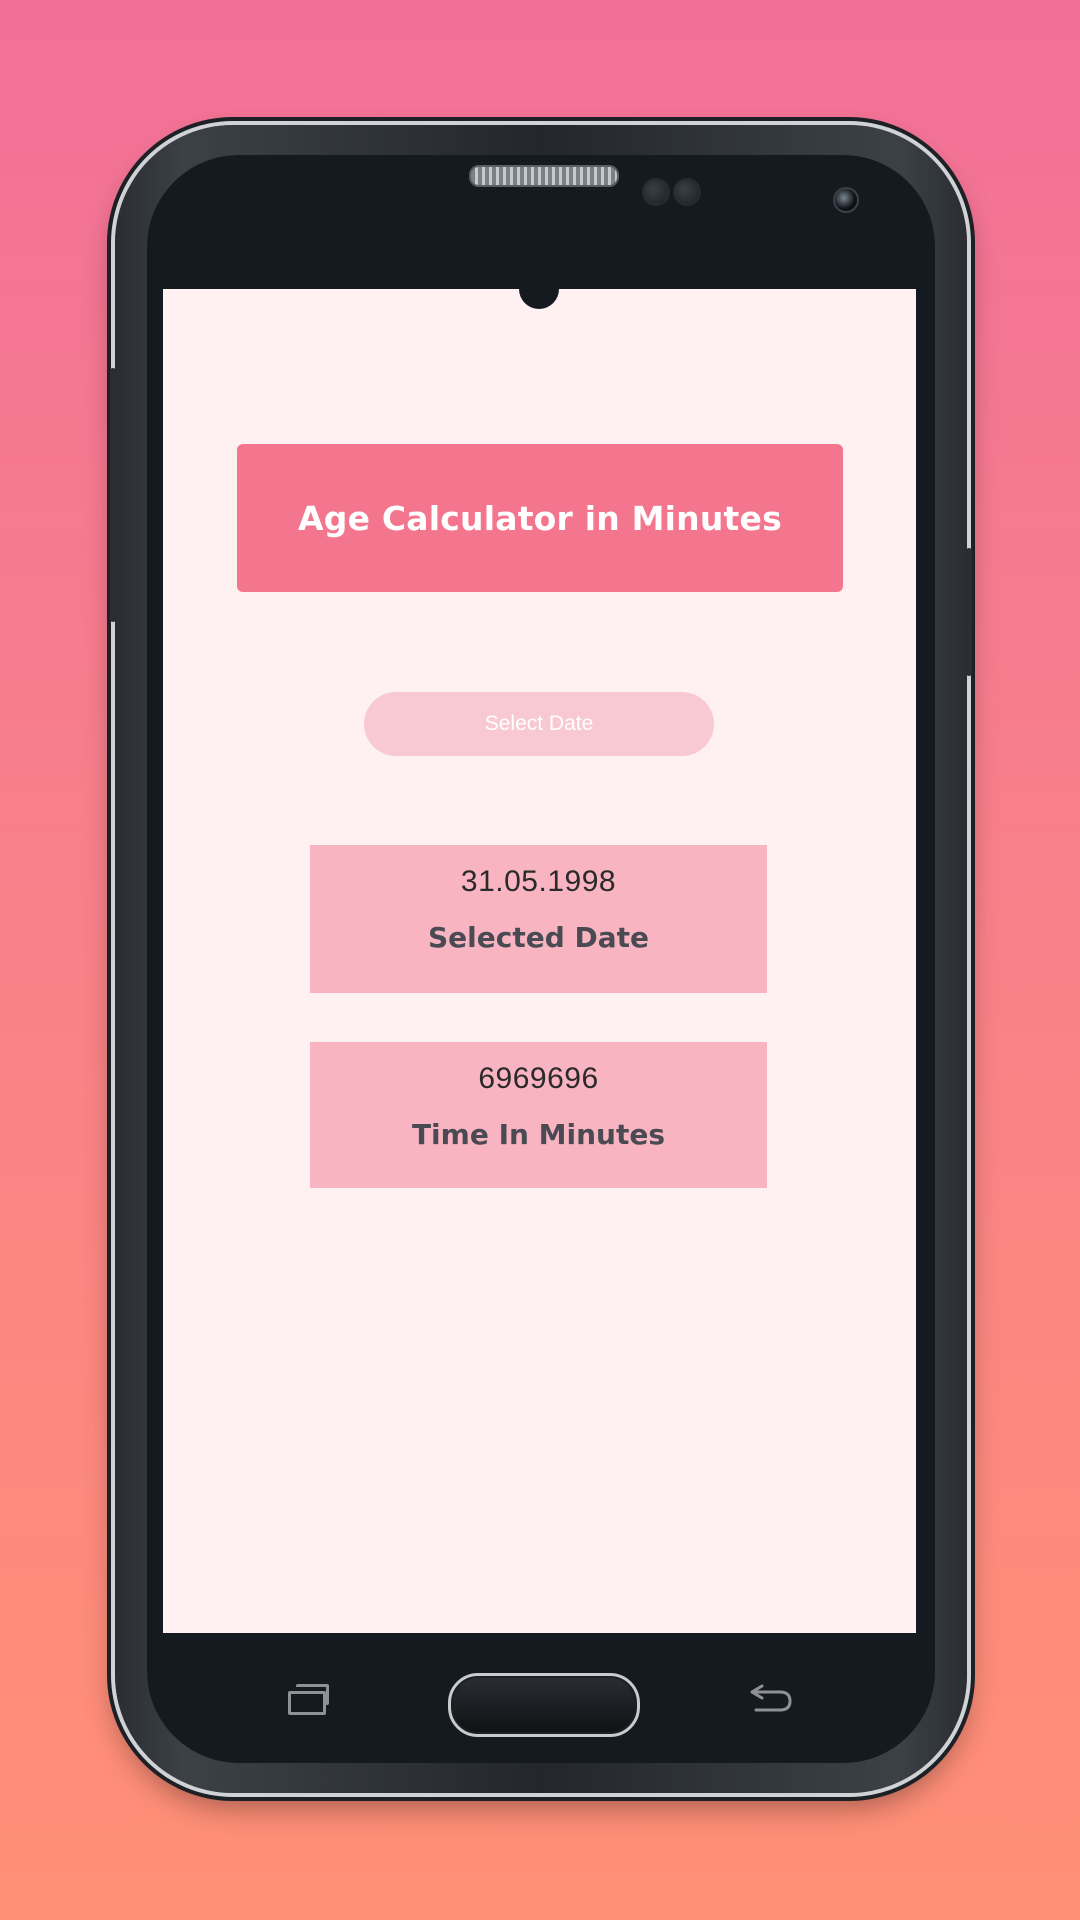 This screenshot has height=1920, width=1080. What do you see at coordinates (656, 192) in the screenshot?
I see `proximity-sensor` at bounding box center [656, 192].